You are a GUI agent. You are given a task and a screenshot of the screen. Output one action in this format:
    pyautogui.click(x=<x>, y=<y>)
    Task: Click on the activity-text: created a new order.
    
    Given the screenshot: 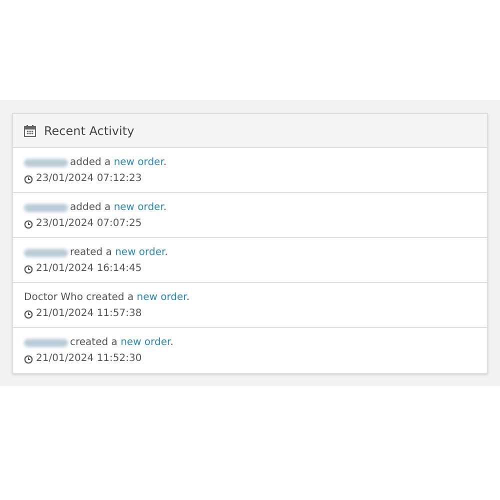 What is the action you would take?
    pyautogui.click(x=122, y=343)
    